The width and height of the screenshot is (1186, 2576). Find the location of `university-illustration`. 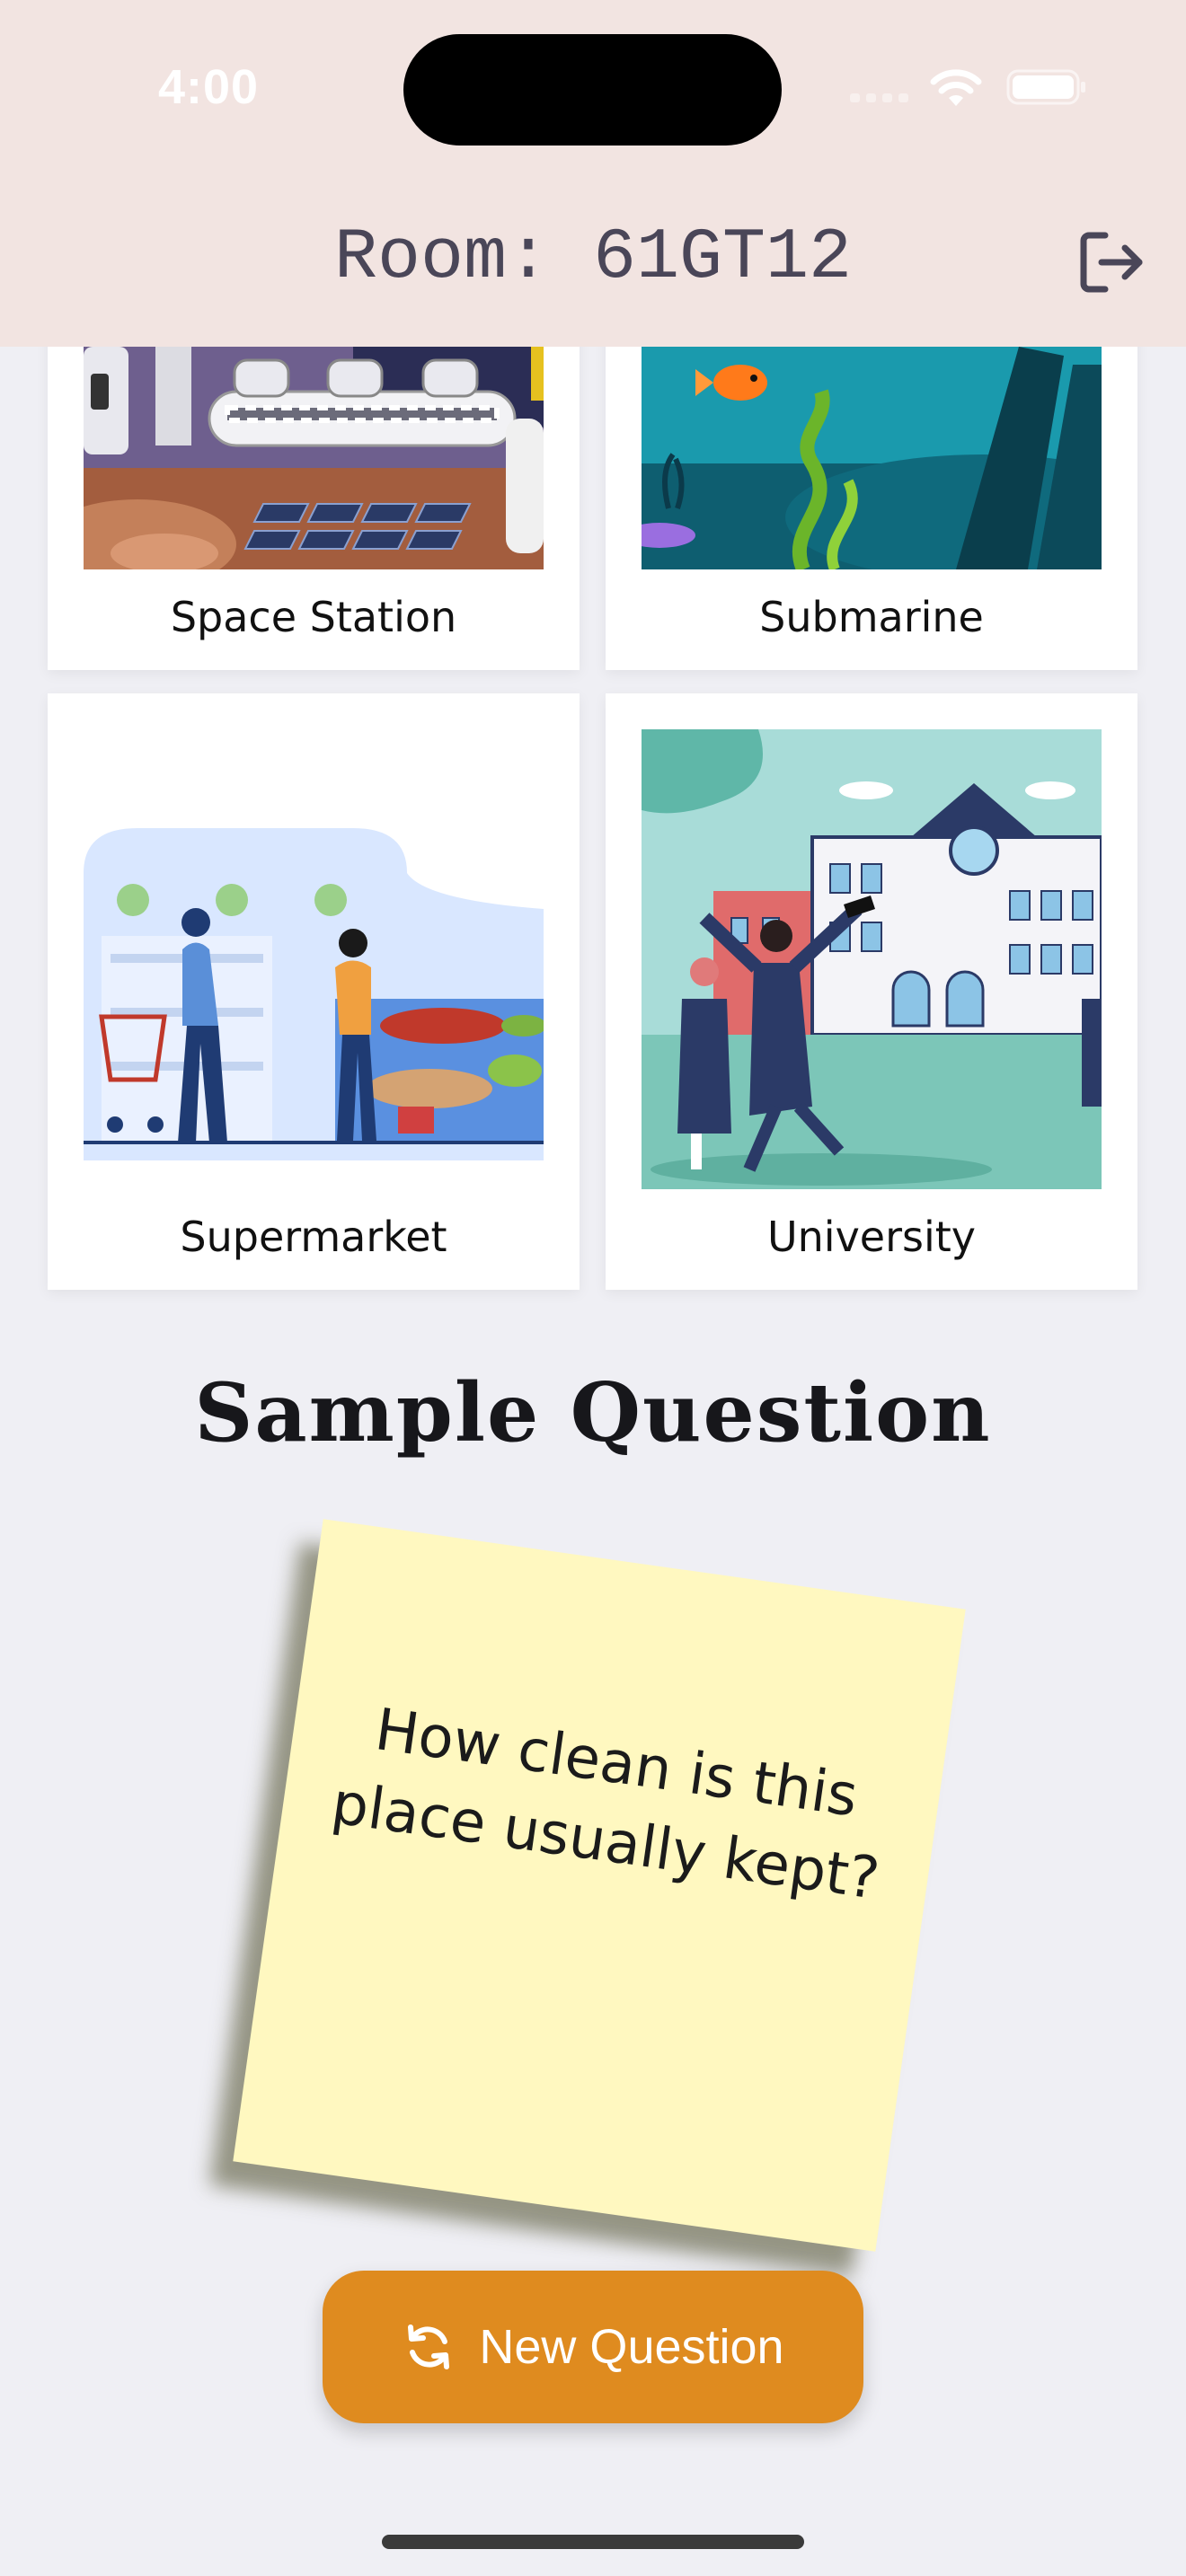

university-illustration is located at coordinates (872, 959).